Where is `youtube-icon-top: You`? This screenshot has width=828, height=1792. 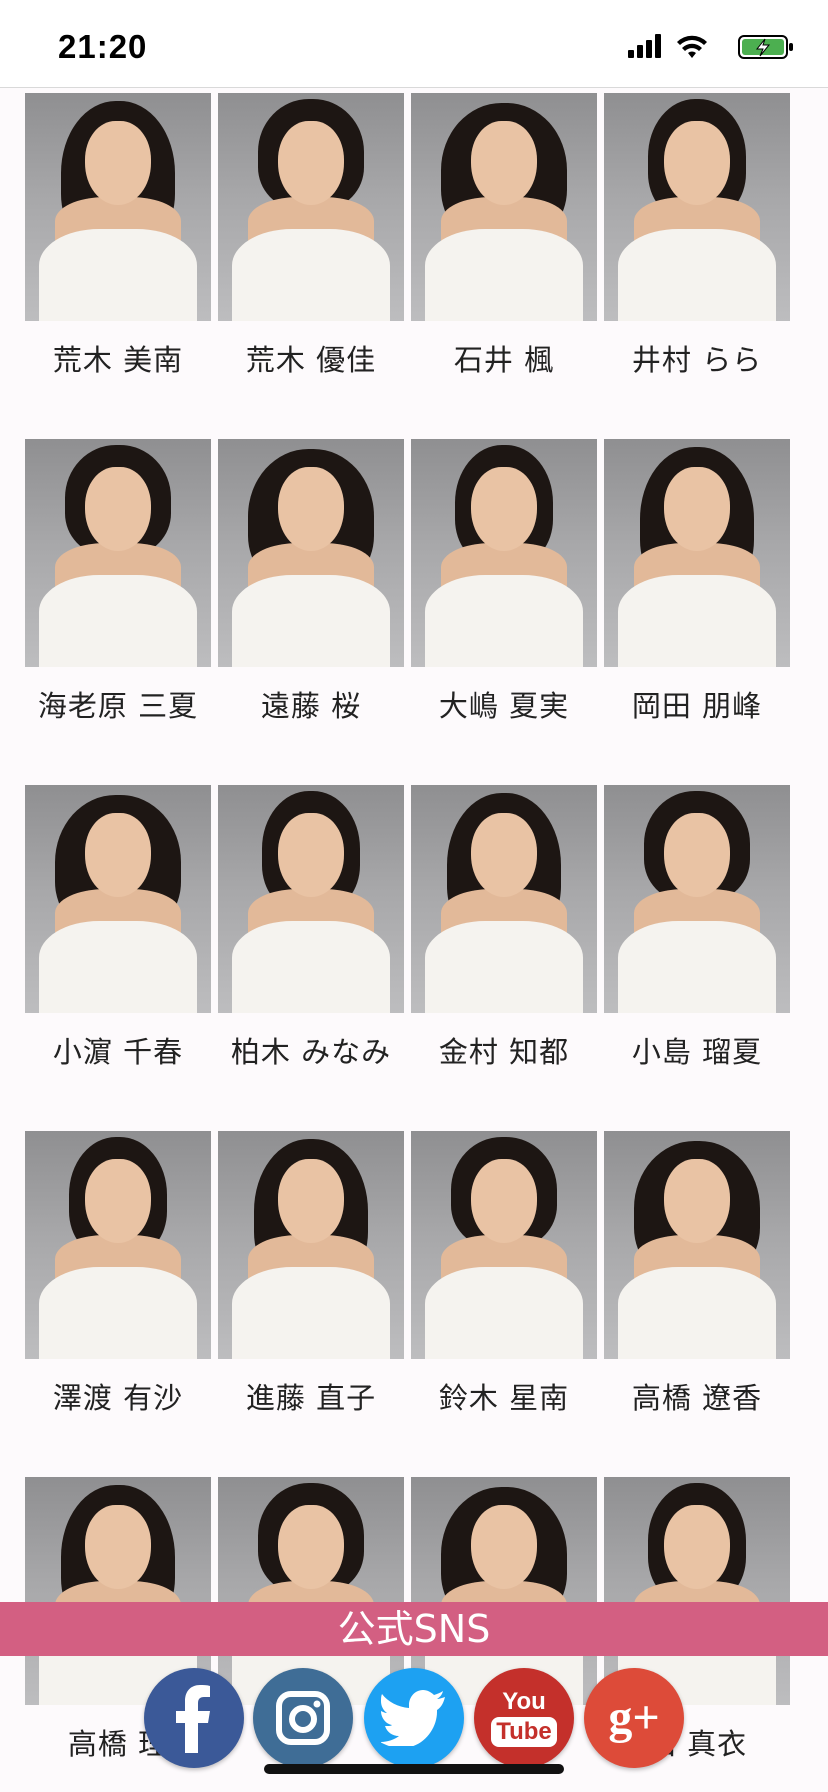
youtube-icon-top: You is located at coordinates (524, 1701).